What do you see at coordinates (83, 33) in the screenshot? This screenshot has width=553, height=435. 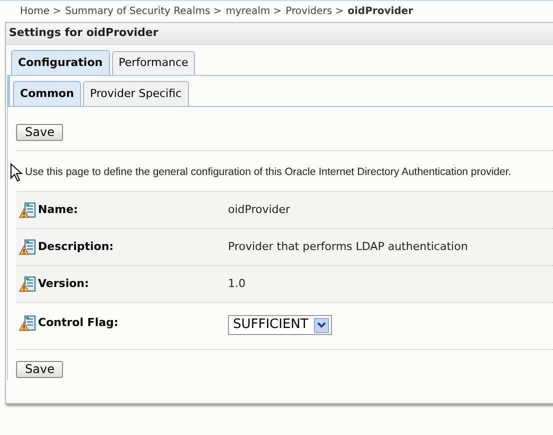 I see `panel-title: Settings for oidProvider` at bounding box center [83, 33].